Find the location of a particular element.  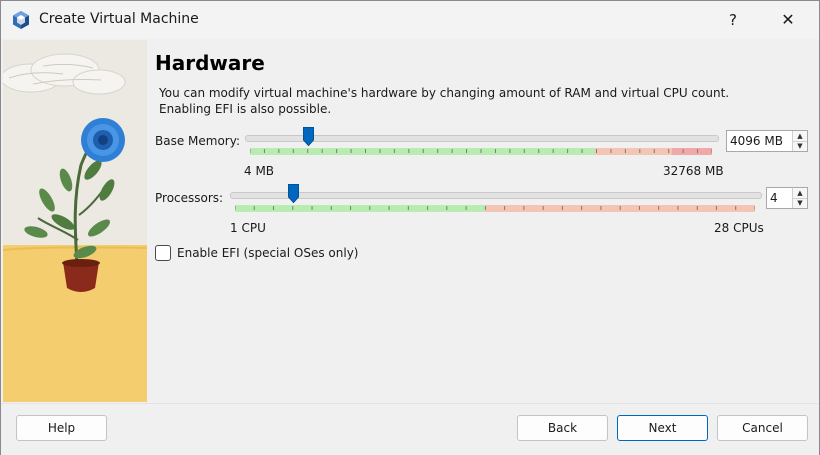

title-bar: Create Virtual Machine ? ✕ is located at coordinates (410, 20).